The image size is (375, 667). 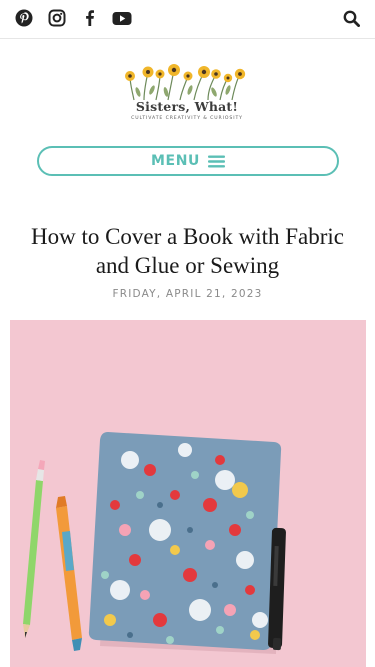 What do you see at coordinates (216, 161) in the screenshot?
I see `hamburger-icon` at bounding box center [216, 161].